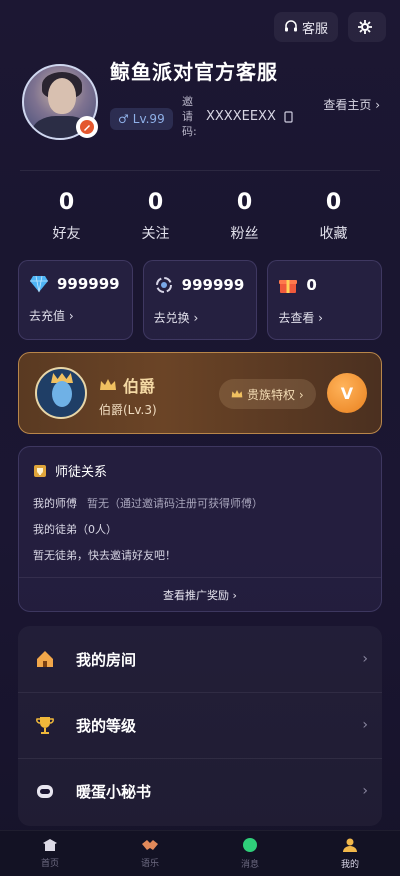 Image resolution: width=400 pixels, height=876 pixels. I want to click on vip-title: 伯爵, so click(127, 385).